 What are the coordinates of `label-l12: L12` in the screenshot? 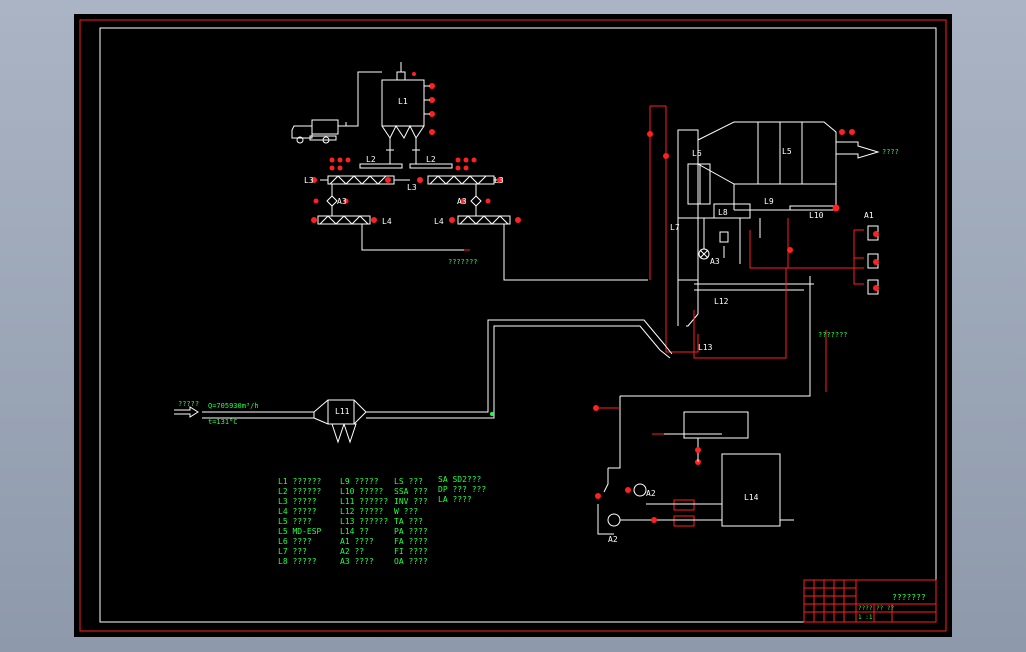 It's located at (721, 301).